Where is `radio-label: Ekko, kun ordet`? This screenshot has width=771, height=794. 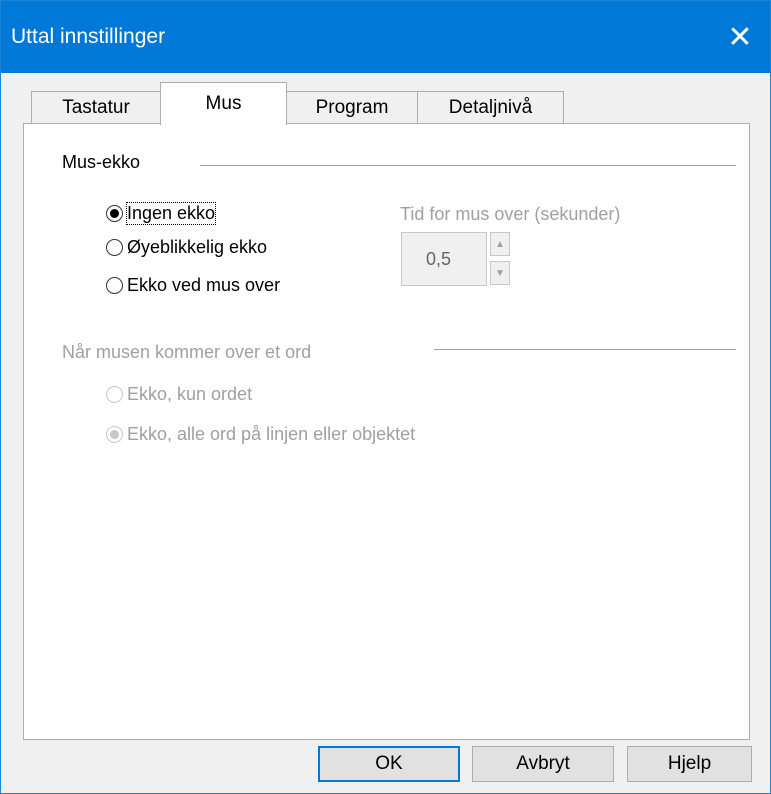
radio-label: Ekko, kun ordet is located at coordinates (190, 394).